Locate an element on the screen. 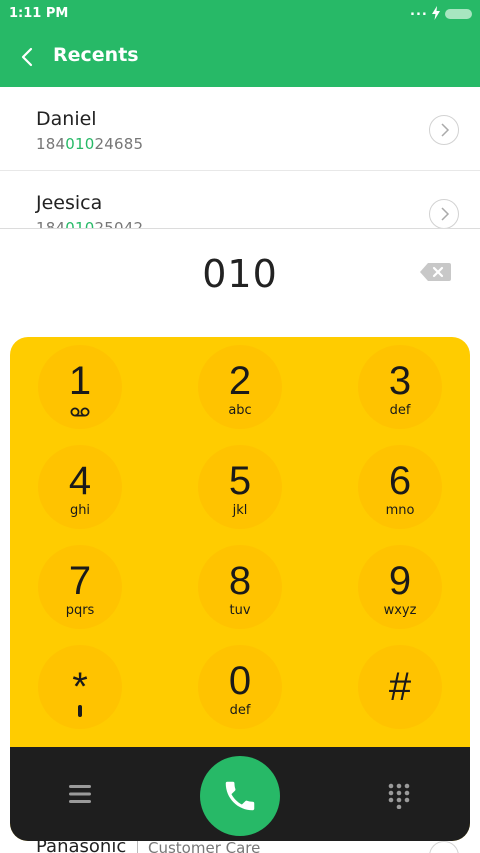 Image resolution: width=480 pixels, height=853 pixels. key-5: 5 jkl is located at coordinates (240, 487).